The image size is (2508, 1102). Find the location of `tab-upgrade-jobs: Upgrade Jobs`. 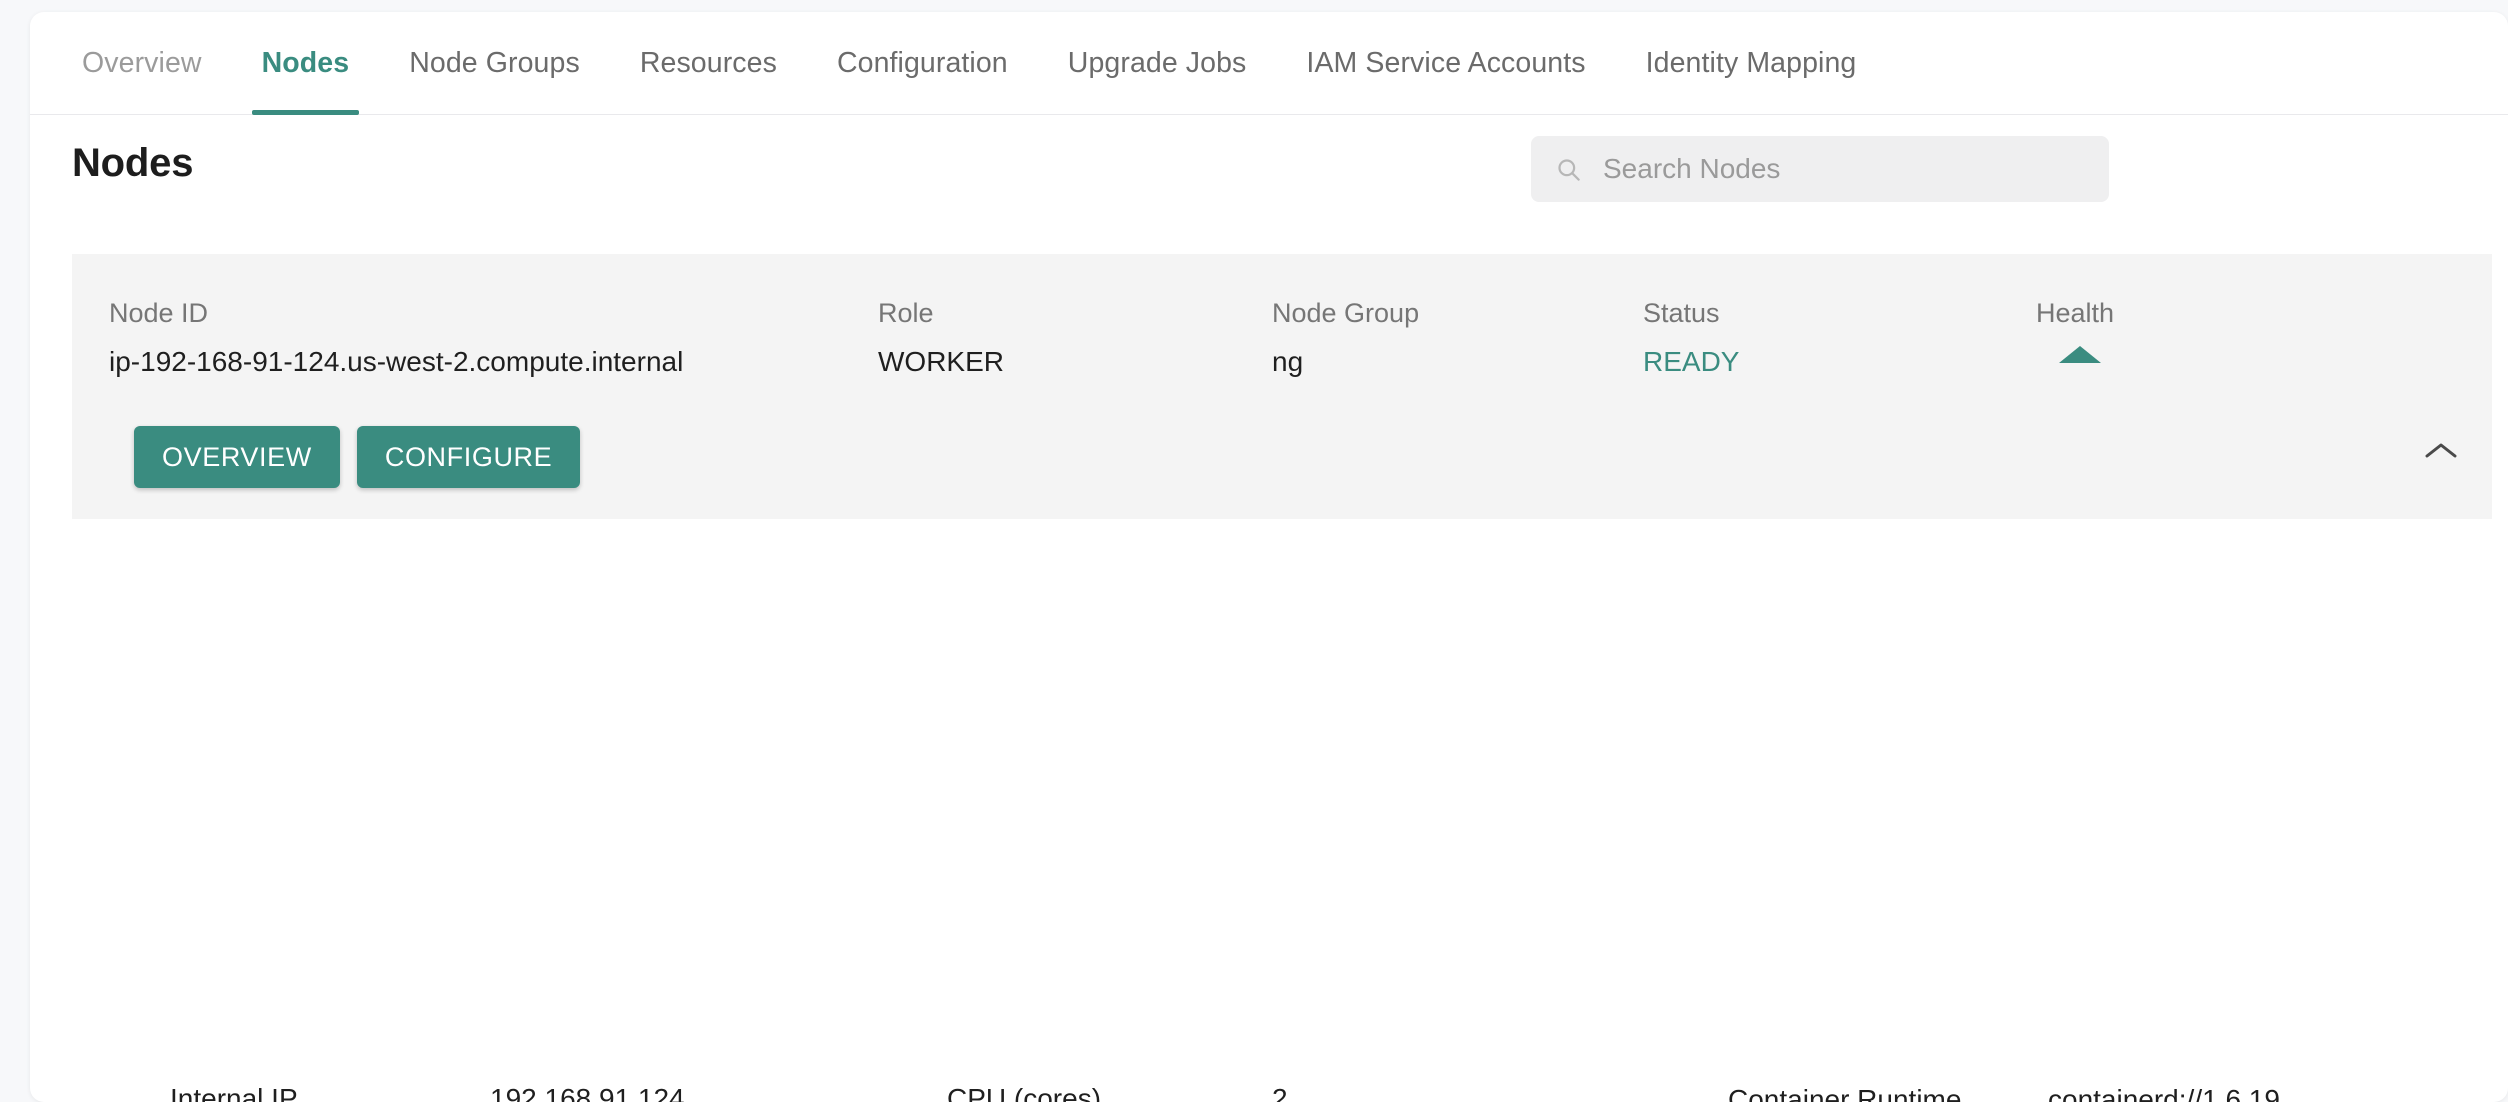

tab-upgrade-jobs: Upgrade Jobs is located at coordinates (1157, 63).